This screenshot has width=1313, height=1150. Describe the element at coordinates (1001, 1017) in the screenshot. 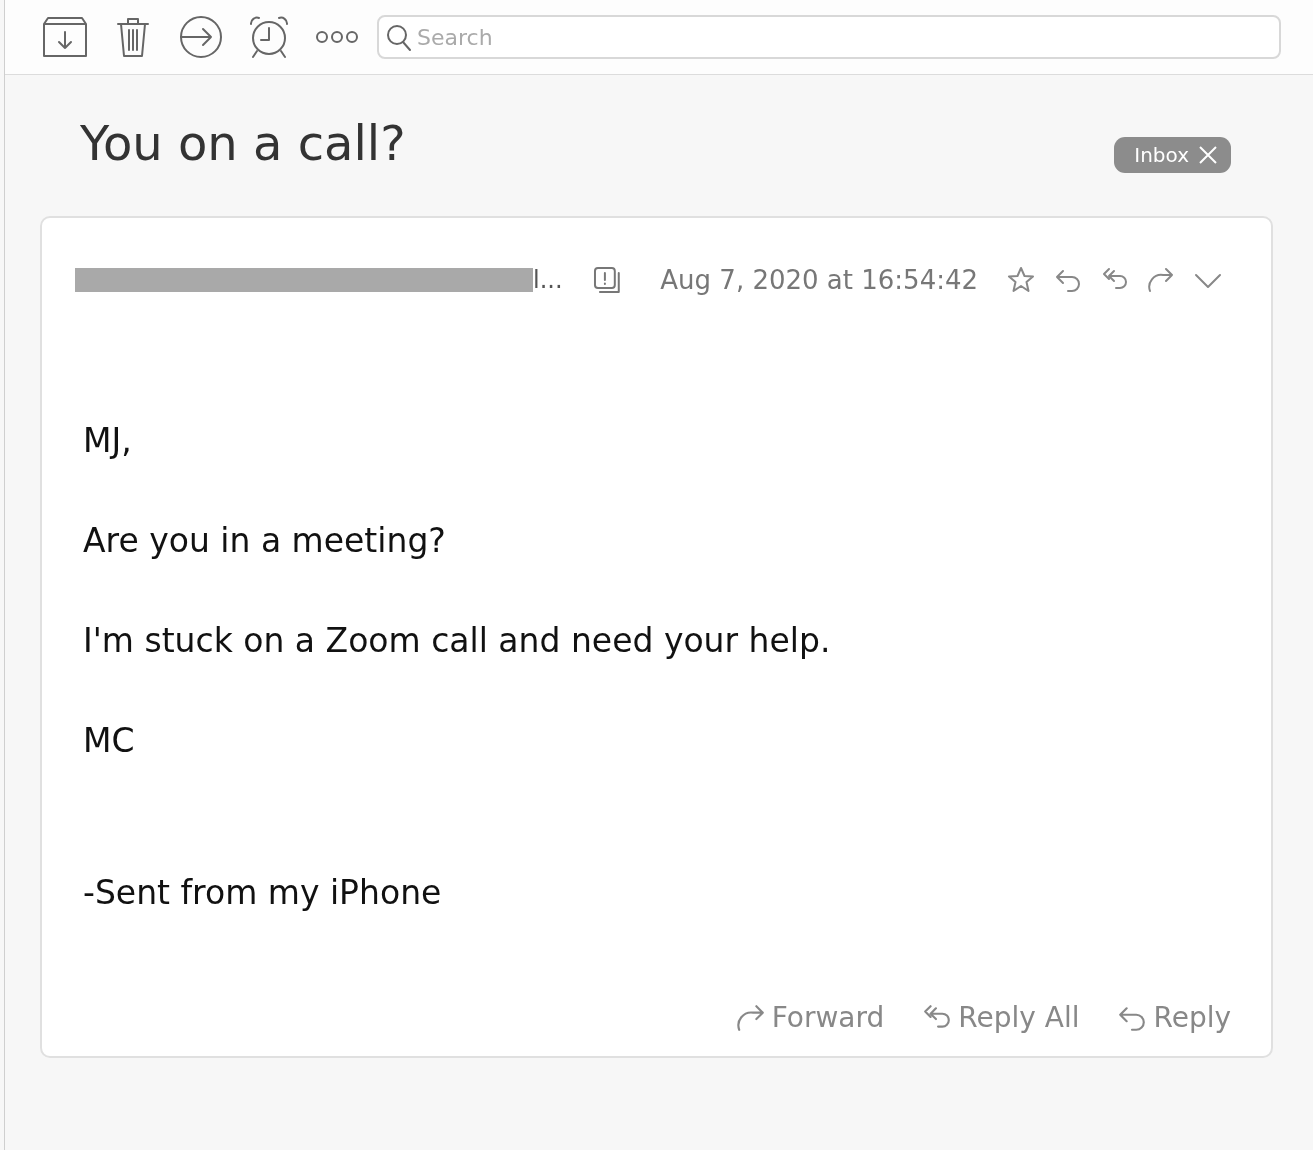

I see `reply-all-button: Reply All` at that location.